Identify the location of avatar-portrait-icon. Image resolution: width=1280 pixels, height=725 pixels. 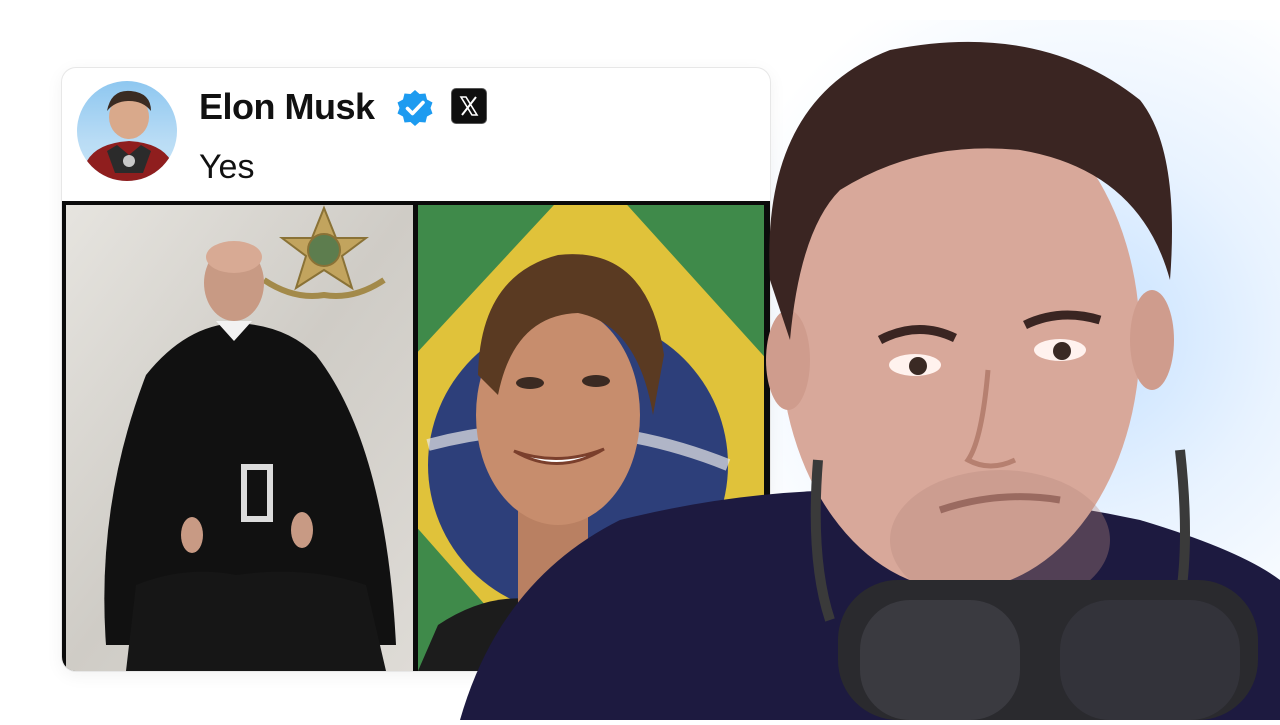
(129, 135).